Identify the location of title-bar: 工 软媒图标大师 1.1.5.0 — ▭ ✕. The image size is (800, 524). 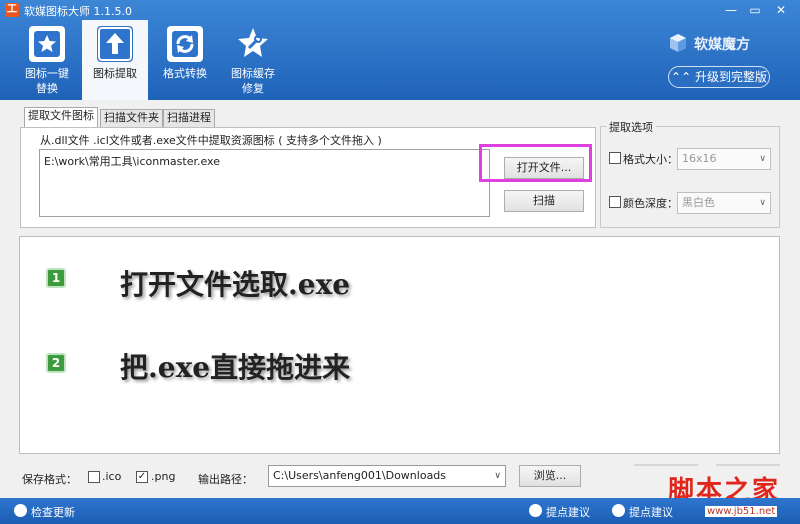
(400, 10).